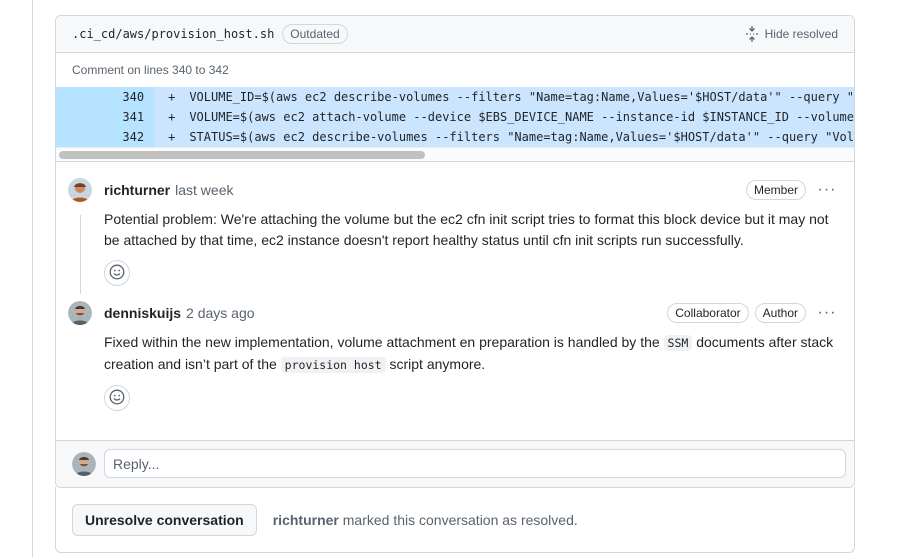  What do you see at coordinates (242, 155) in the screenshot?
I see `scrollbar-thumb` at bounding box center [242, 155].